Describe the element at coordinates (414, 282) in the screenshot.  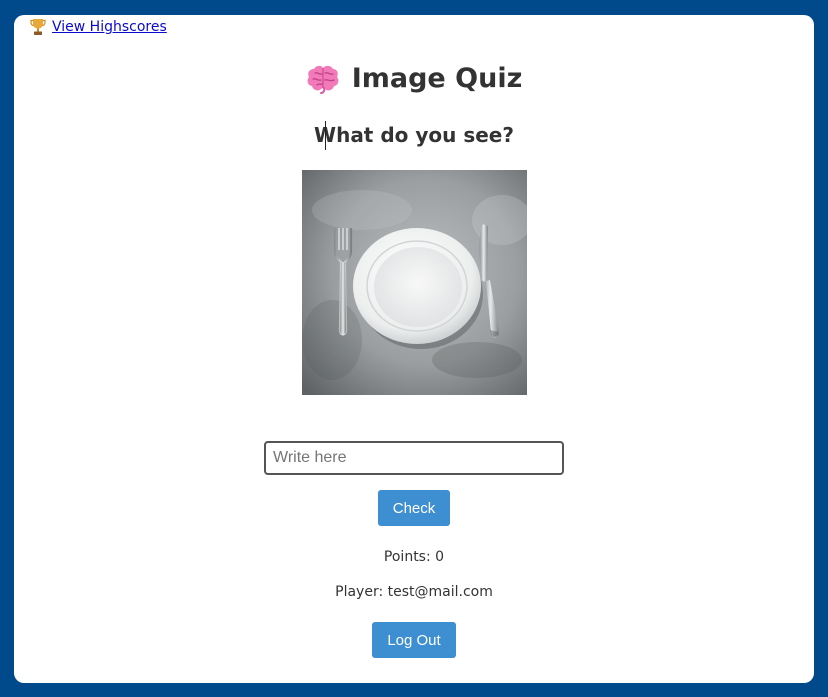
I see `quiz-image` at that location.